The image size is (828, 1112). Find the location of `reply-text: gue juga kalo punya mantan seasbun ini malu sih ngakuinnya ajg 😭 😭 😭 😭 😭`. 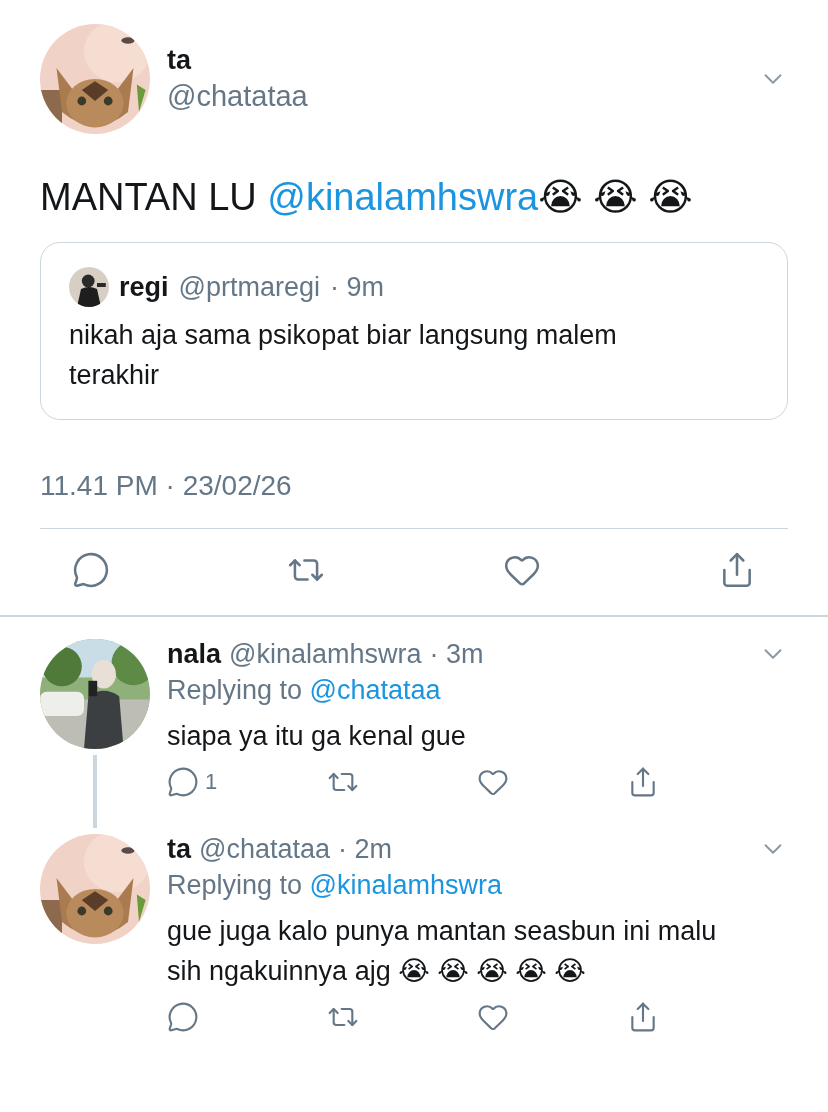

reply-text: gue juga kalo punya mantan seasbun ini malu sih ngakuinnya ajg 😭 😭 😭 😭 😭 is located at coordinates (442, 951).